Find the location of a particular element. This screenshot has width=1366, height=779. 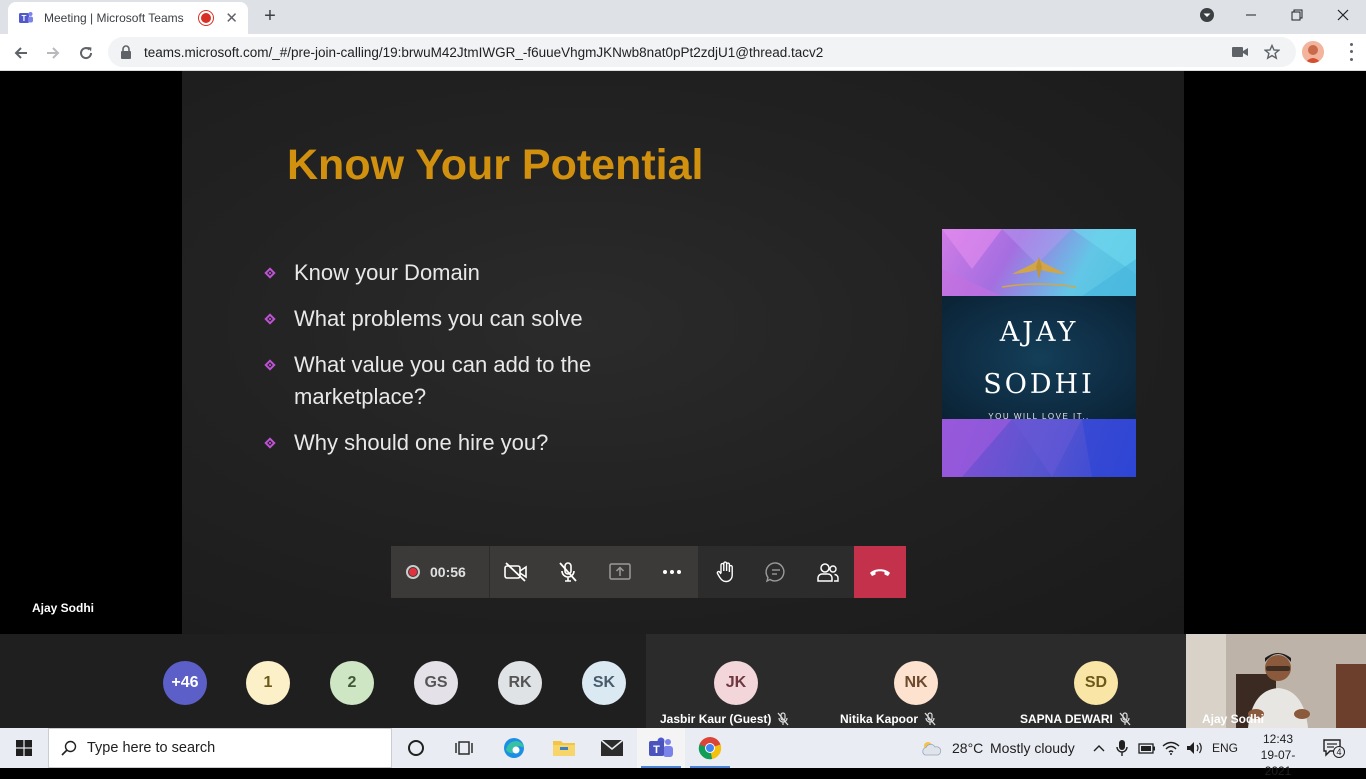

leave-call-button is located at coordinates (880, 572).